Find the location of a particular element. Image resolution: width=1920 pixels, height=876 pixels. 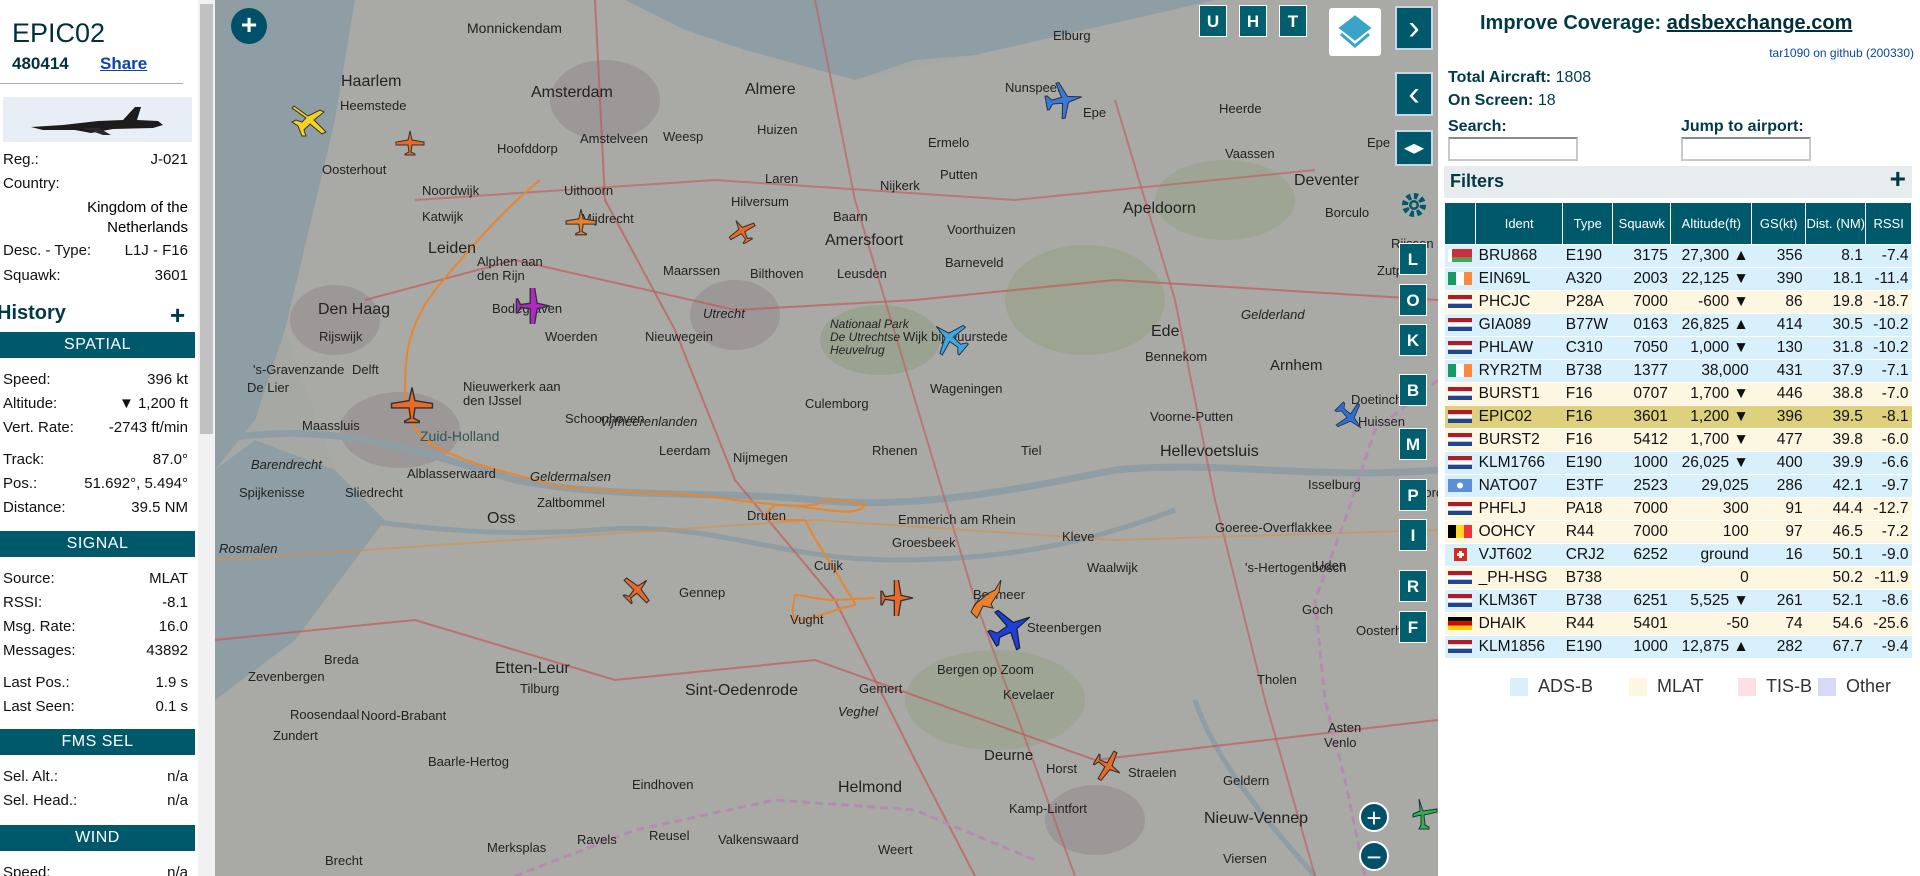

cell-ident: RYR2TM is located at coordinates (1519, 371).